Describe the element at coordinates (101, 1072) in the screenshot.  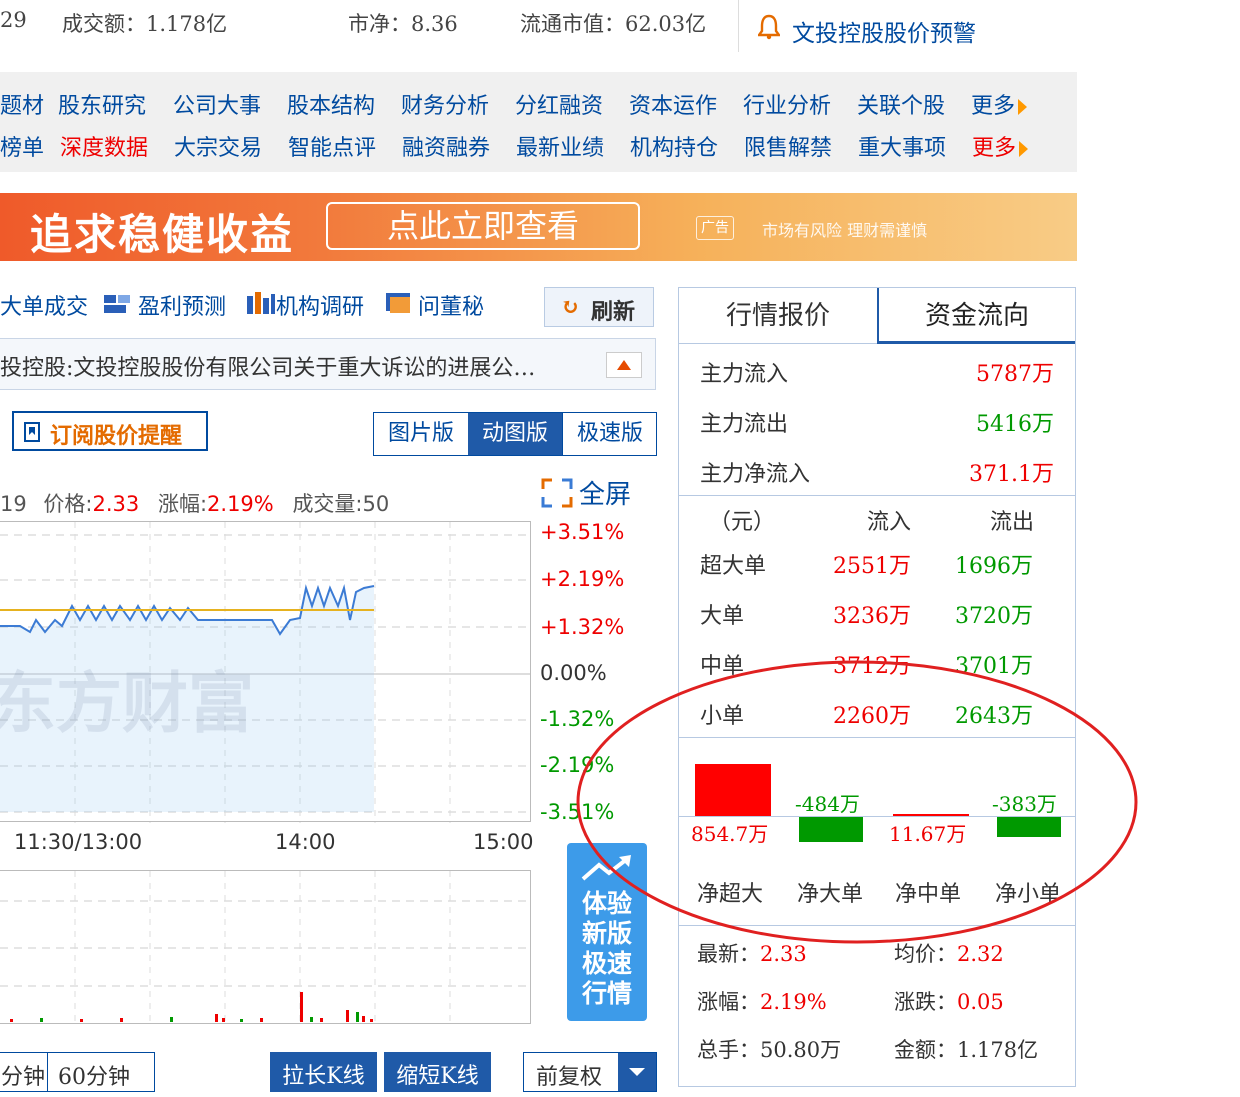
I see `sixty-minute-button: 60分钟` at that location.